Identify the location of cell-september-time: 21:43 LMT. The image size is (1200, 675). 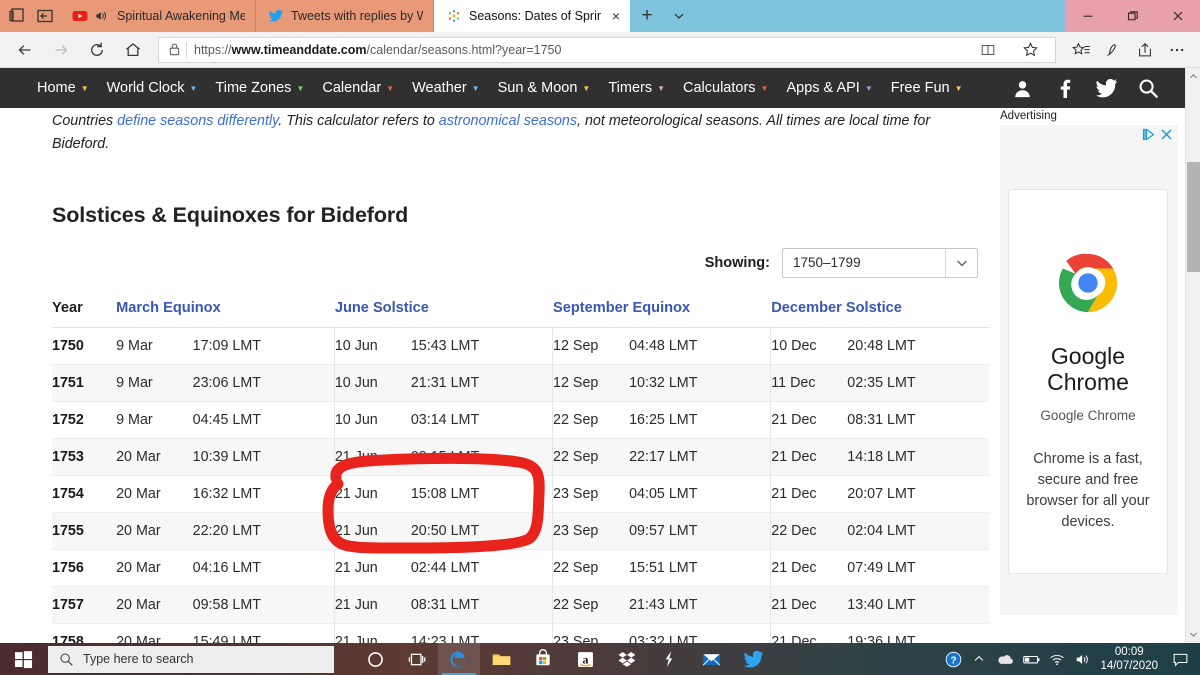
(700, 605).